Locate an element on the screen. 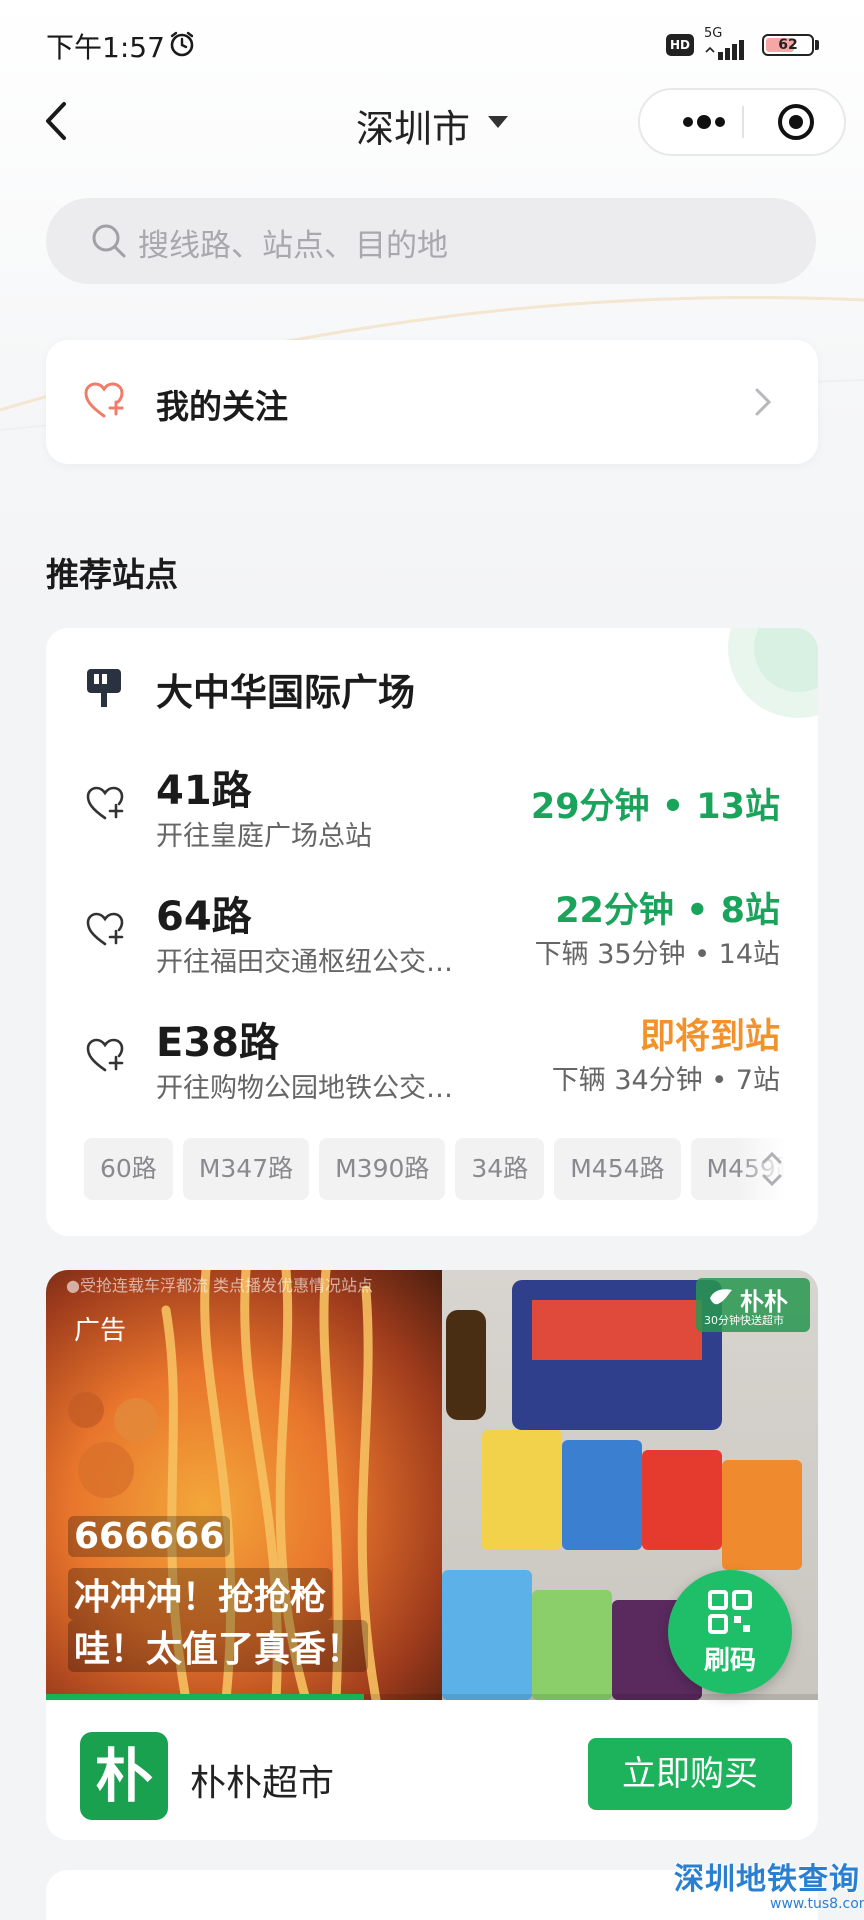 This screenshot has height=1920, width=864. route-destination: 开往皇庭广场总站 is located at coordinates (264, 836).